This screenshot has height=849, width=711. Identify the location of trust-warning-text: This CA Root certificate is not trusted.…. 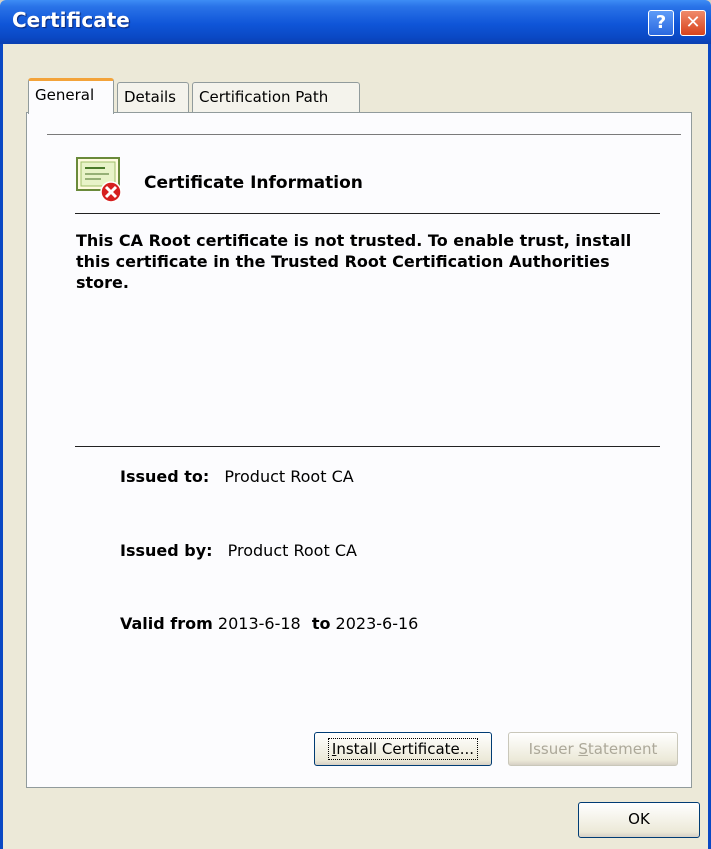
(354, 261).